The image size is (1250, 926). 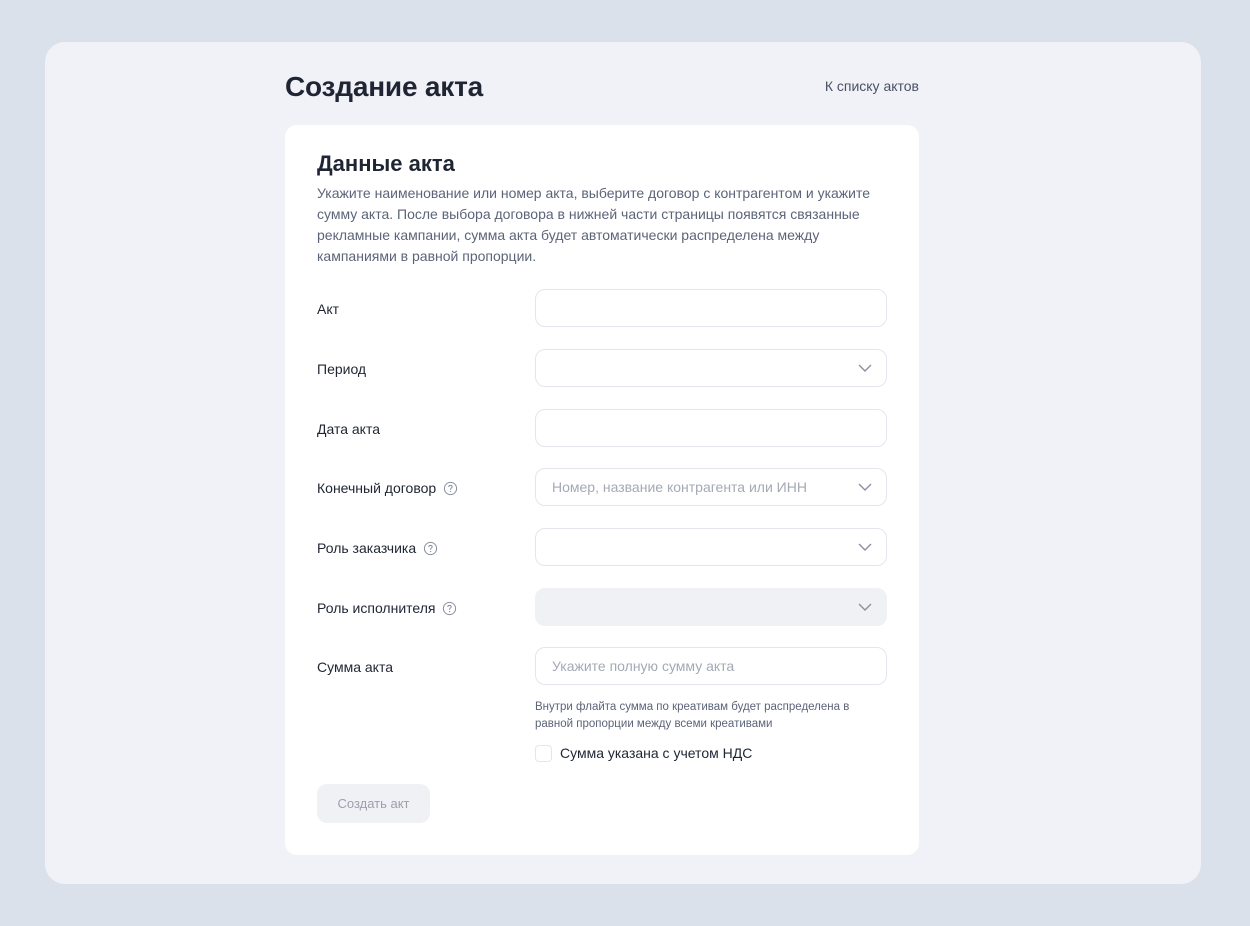 What do you see at coordinates (872, 86) in the screenshot?
I see `back-to-acts-link: К списку актов` at bounding box center [872, 86].